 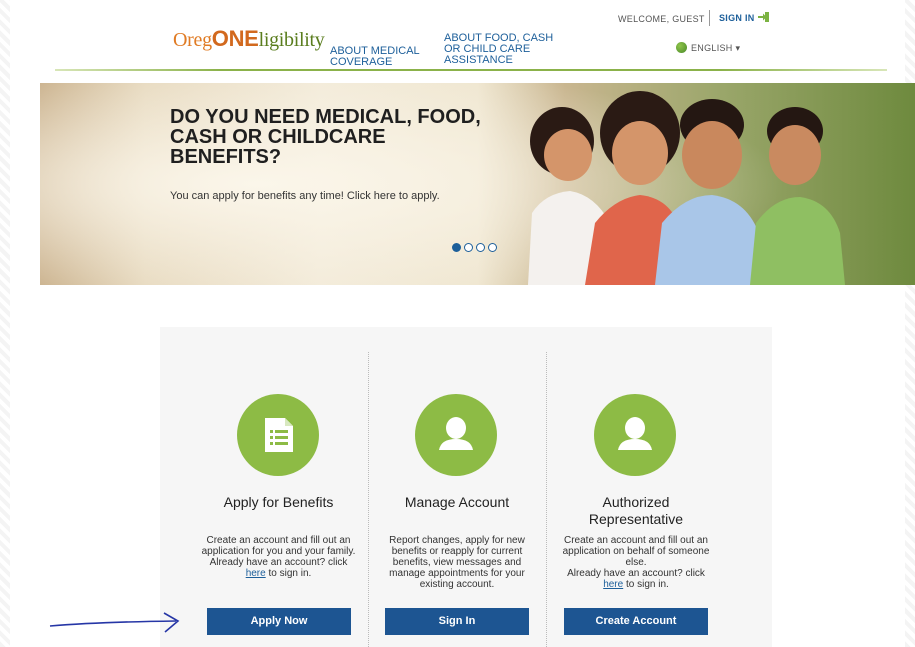 What do you see at coordinates (613, 584) in the screenshot?
I see `authorized-rep-signin-link: here` at bounding box center [613, 584].